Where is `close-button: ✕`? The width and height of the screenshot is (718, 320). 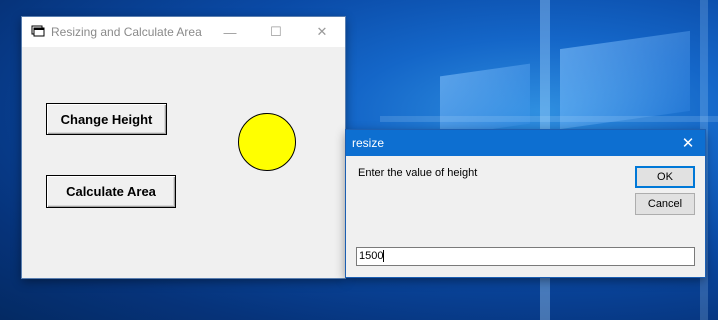
close-button: ✕ is located at coordinates (322, 32).